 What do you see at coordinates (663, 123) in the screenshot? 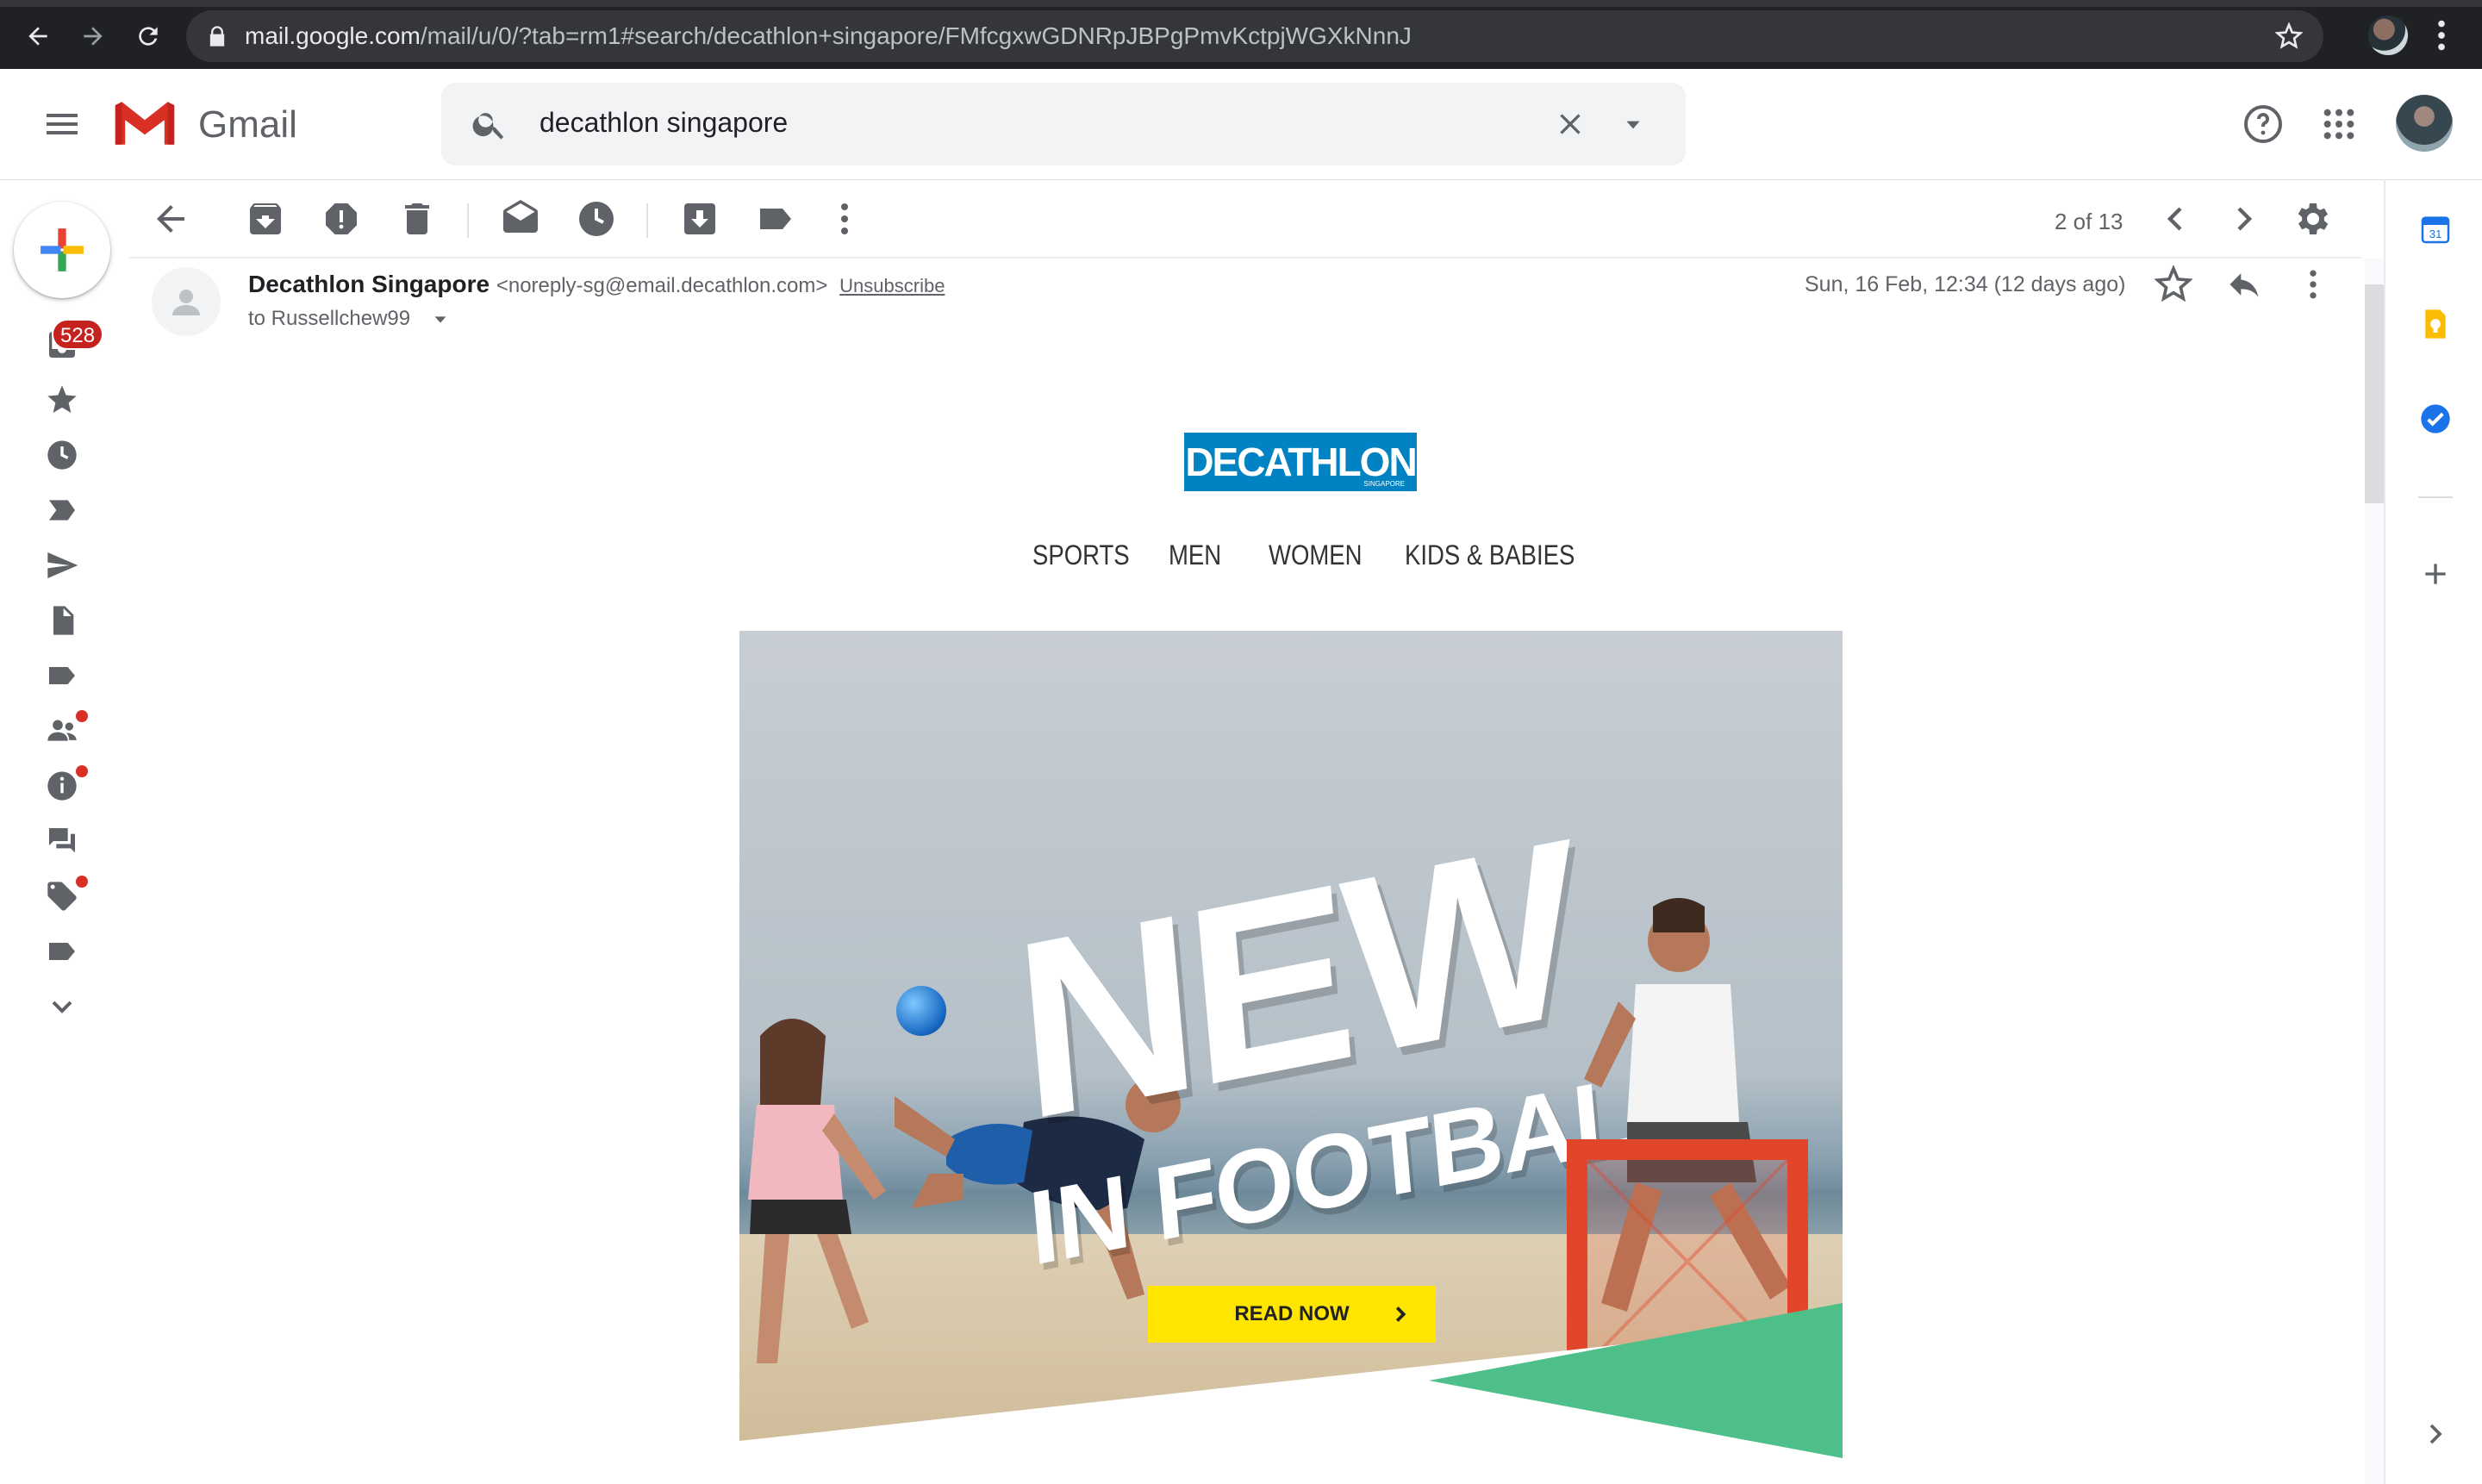
I see `search-input: decathlon singapore` at bounding box center [663, 123].